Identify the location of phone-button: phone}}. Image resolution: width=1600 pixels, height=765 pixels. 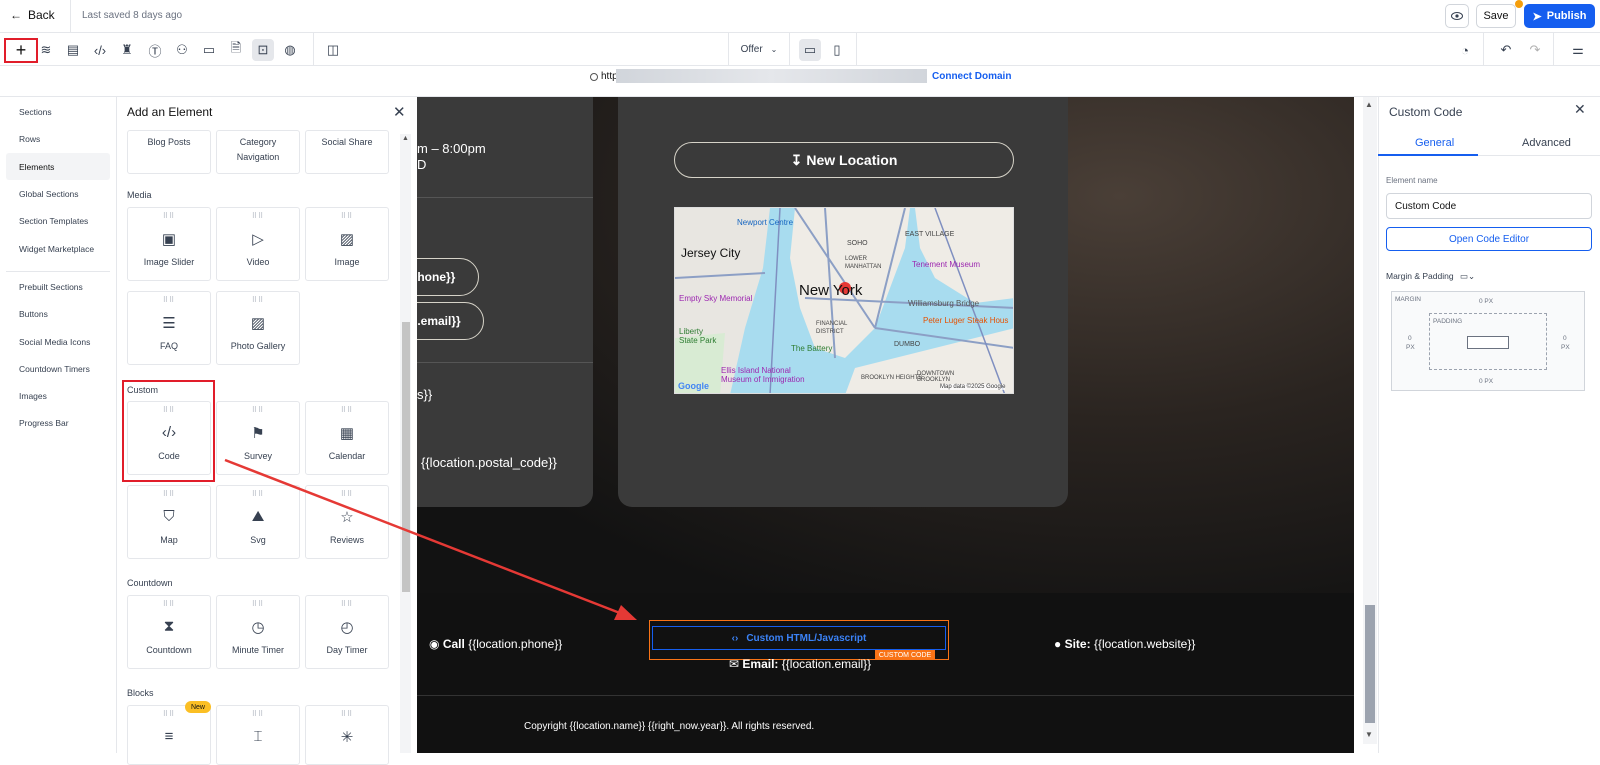
(448, 277).